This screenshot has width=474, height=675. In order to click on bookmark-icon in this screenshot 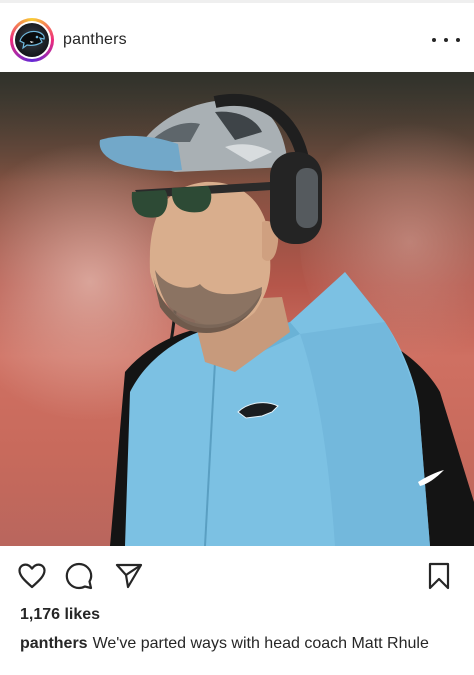, I will do `click(439, 576)`.